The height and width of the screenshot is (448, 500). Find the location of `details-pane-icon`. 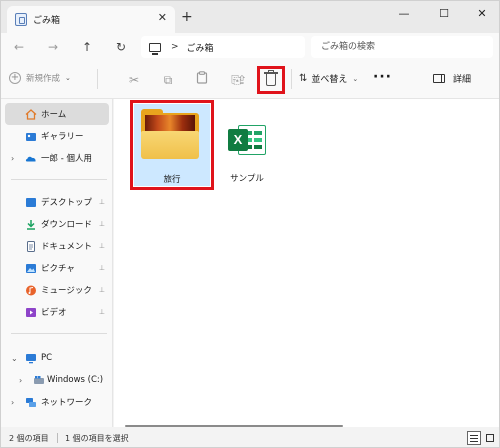

details-pane-icon is located at coordinates (439, 78).